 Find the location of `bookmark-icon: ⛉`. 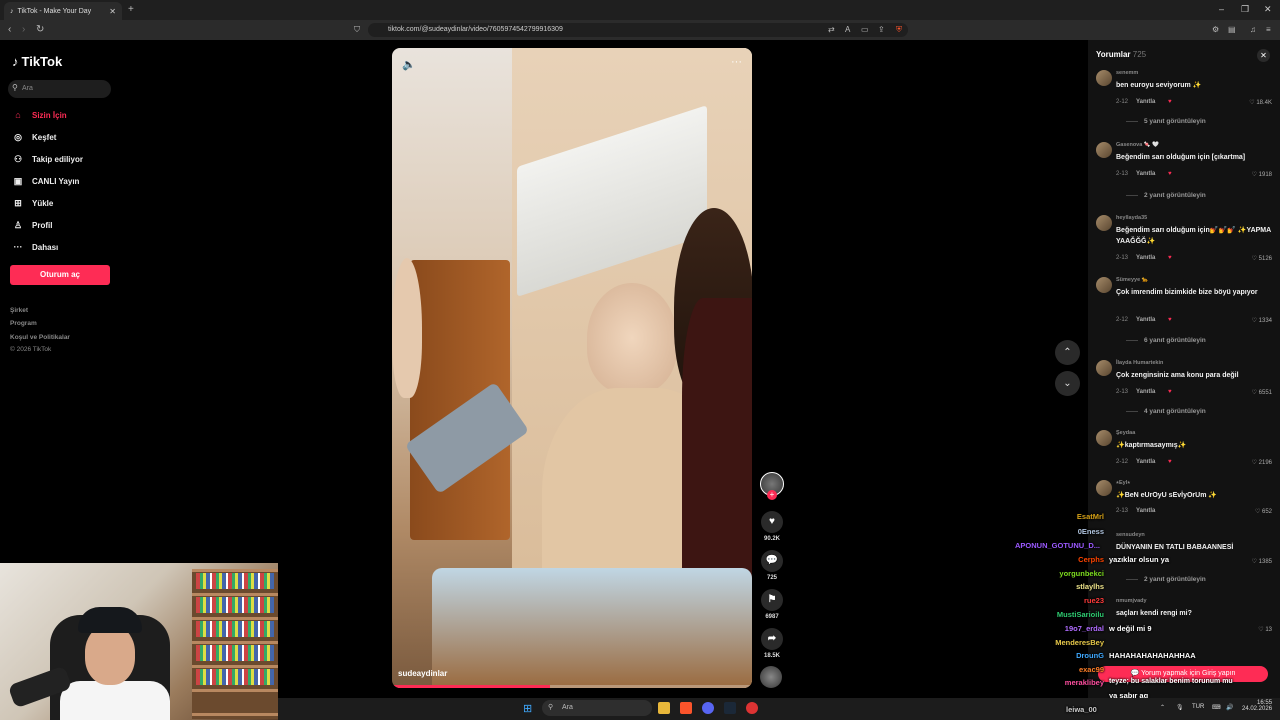

bookmark-icon: ⛉ is located at coordinates (357, 30).